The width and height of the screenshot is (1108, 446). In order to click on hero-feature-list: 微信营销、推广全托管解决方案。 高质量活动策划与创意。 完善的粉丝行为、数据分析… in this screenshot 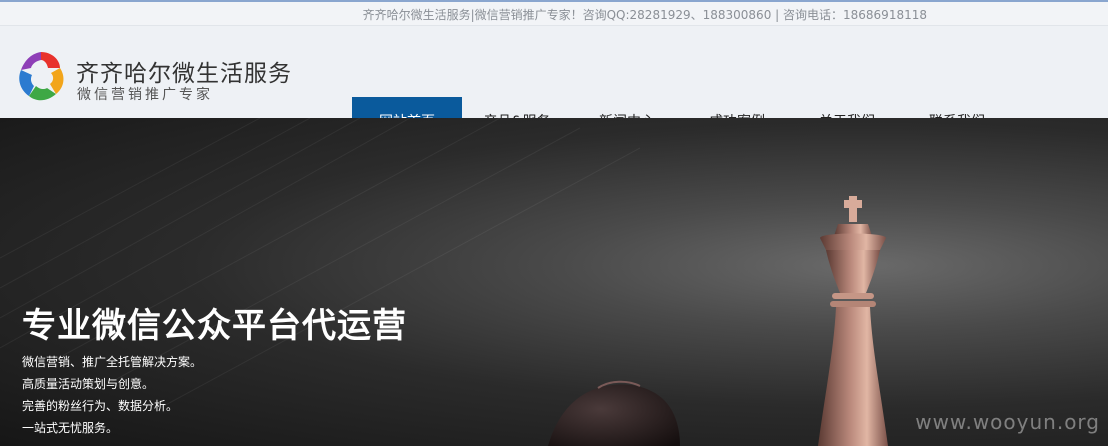, I will do `click(112, 395)`.